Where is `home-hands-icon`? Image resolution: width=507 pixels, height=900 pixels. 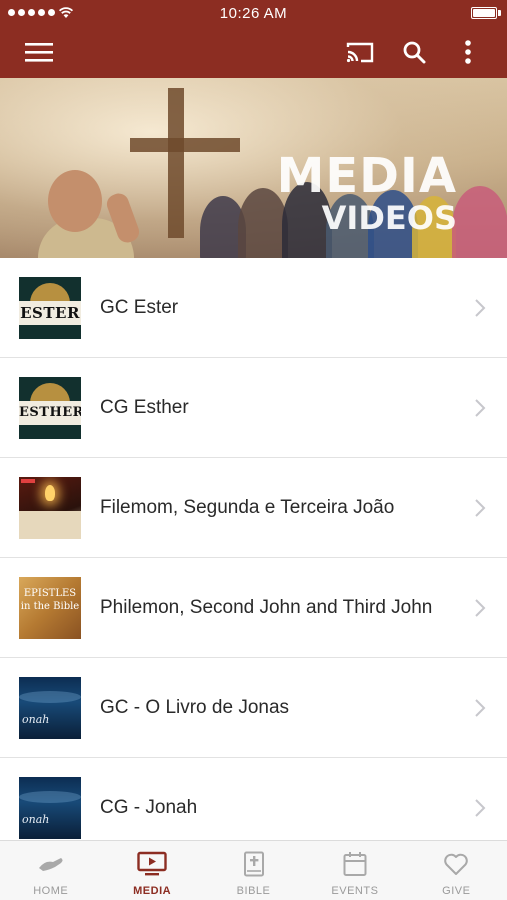 home-hands-icon is located at coordinates (50, 864).